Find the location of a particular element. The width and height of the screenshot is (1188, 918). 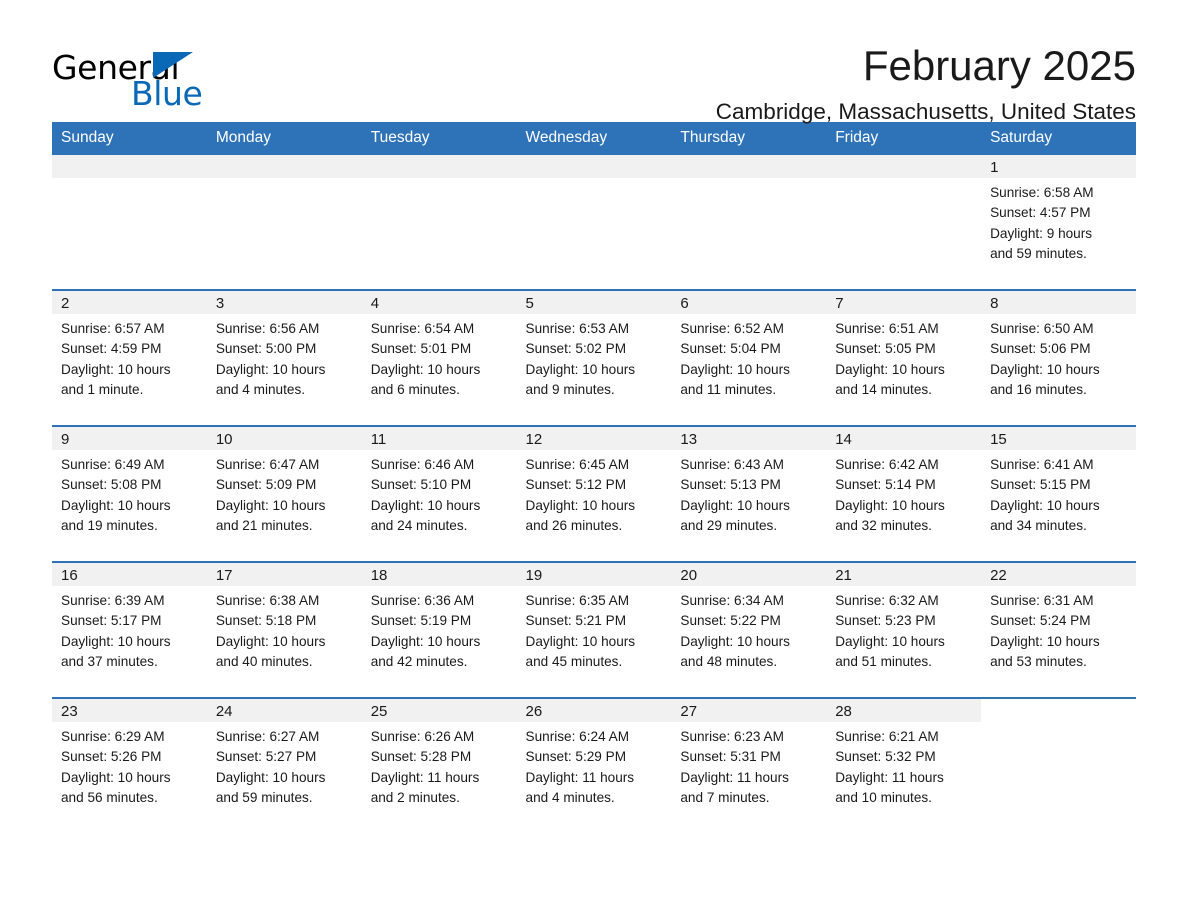

page-subtitle: Cambridge, Massachusetts, United States is located at coordinates (925, 111).